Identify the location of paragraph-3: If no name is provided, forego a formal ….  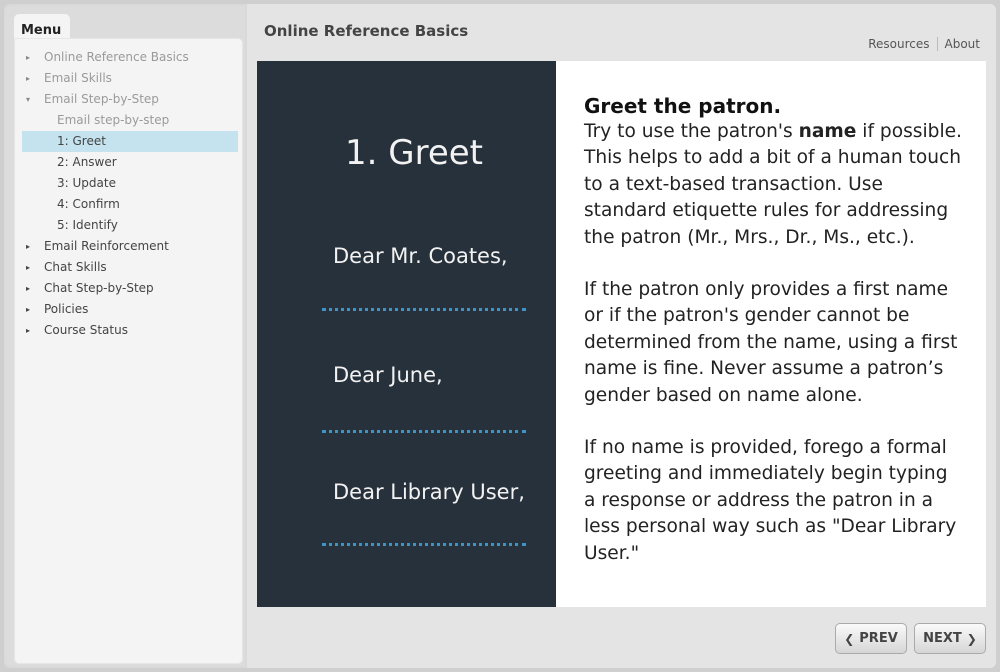
(770, 500).